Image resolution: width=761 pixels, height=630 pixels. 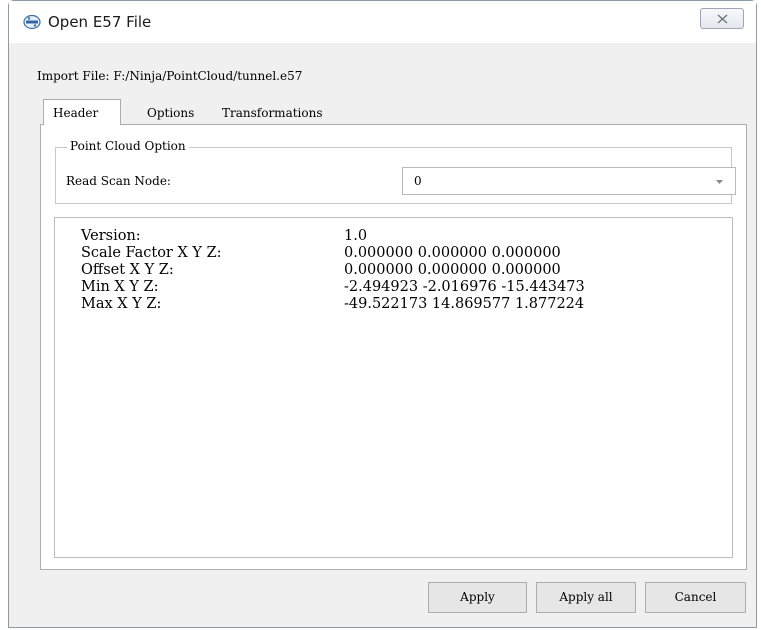 What do you see at coordinates (170, 113) in the screenshot?
I see `tab-options: Options` at bounding box center [170, 113].